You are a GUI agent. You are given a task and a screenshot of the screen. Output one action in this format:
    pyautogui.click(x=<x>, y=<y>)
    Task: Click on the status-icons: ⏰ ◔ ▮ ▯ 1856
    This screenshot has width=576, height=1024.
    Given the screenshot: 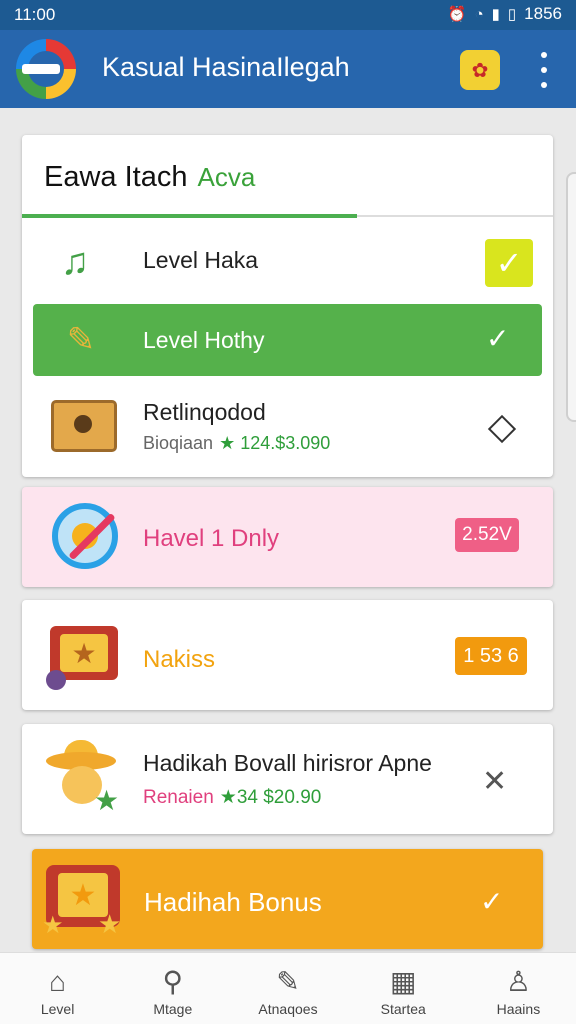 What is the action you would take?
    pyautogui.click(x=505, y=14)
    